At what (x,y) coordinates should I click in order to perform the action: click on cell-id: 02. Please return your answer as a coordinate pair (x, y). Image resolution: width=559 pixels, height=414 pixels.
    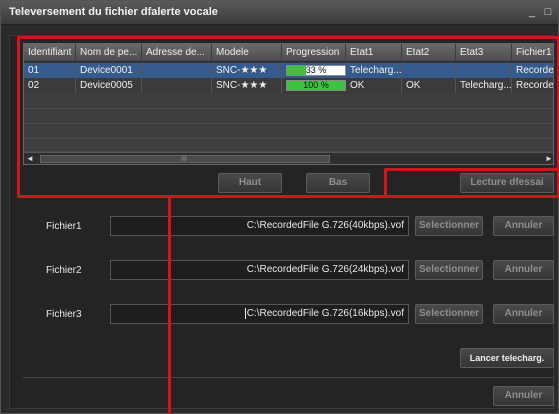
    Looking at the image, I should click on (50, 85).